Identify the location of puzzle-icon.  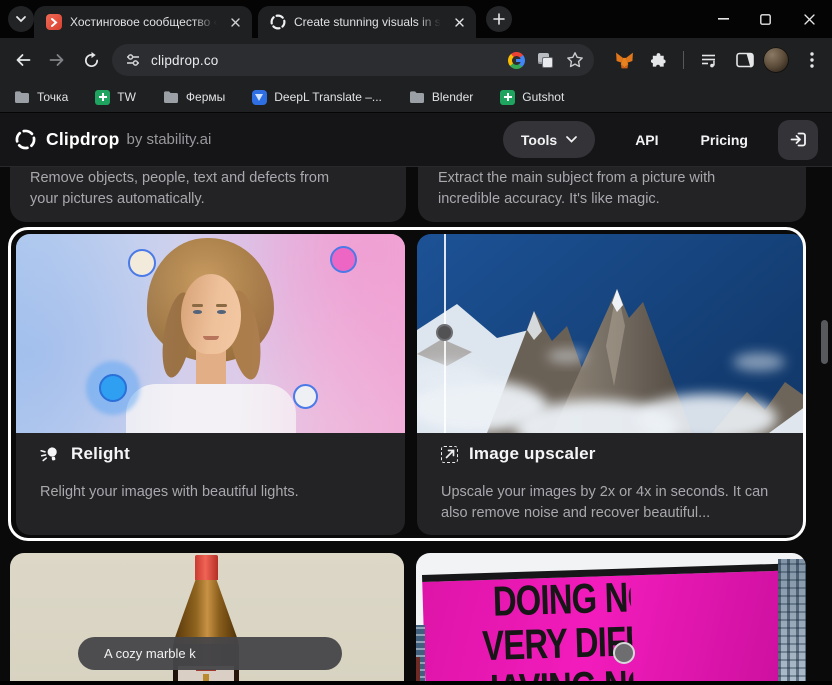
(658, 60).